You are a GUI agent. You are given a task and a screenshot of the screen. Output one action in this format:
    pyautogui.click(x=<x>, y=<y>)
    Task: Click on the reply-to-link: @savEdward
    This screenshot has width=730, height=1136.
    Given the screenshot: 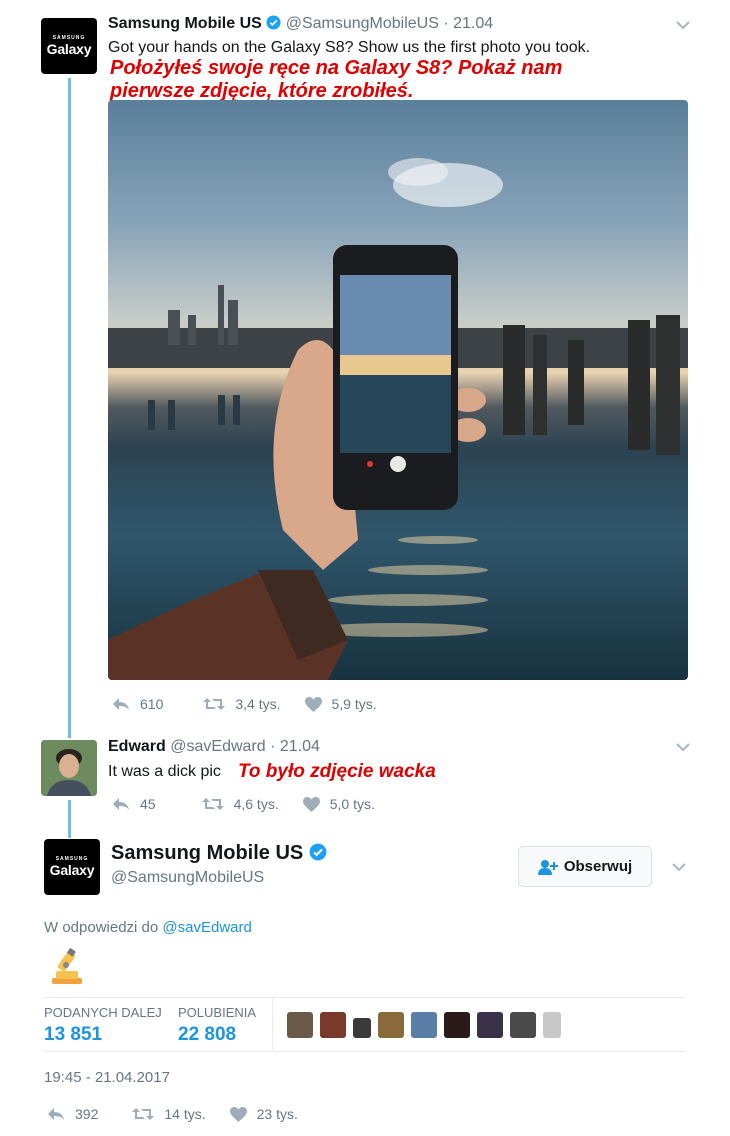 What is the action you would take?
    pyautogui.click(x=206, y=927)
    